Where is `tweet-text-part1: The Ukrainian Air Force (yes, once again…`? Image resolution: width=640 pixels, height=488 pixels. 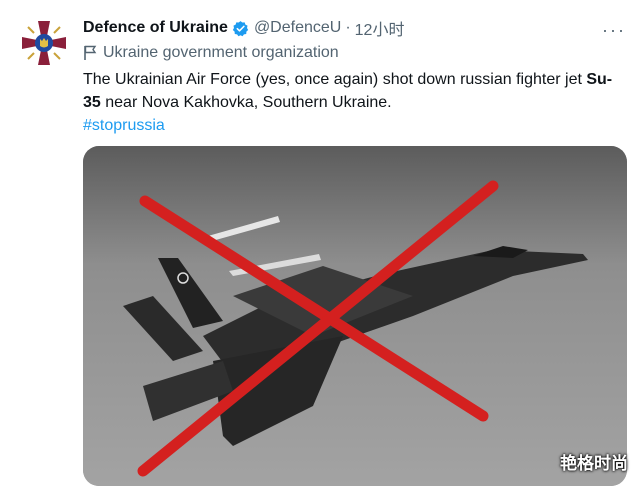
tweet-text-part1: The Ukrainian Air Force (yes, once again… is located at coordinates (335, 79).